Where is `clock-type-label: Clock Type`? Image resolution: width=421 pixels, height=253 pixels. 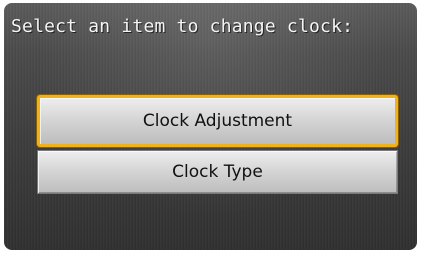 clock-type-label: Clock Type is located at coordinates (217, 172).